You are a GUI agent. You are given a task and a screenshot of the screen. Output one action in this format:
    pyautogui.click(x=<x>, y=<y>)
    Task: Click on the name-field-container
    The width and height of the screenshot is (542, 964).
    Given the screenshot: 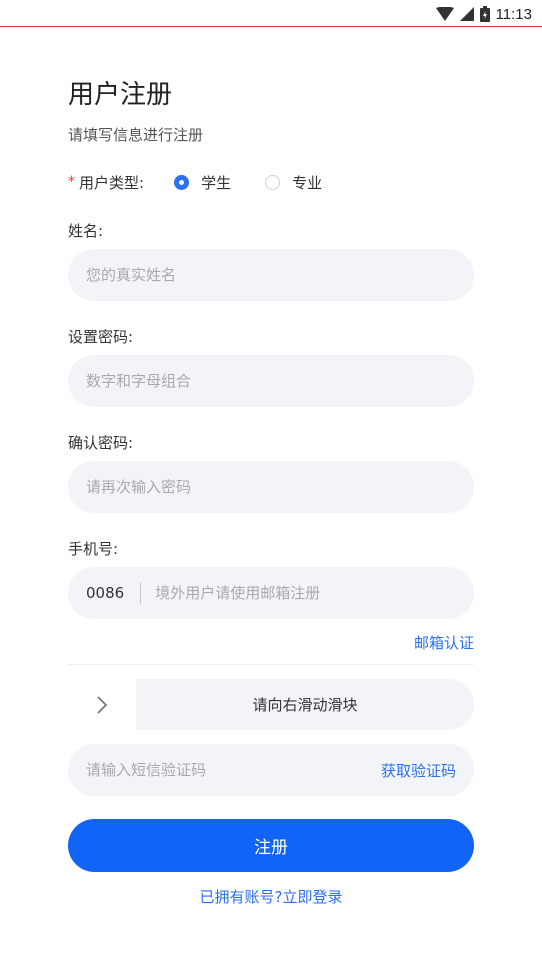 What is the action you would take?
    pyautogui.click(x=271, y=275)
    